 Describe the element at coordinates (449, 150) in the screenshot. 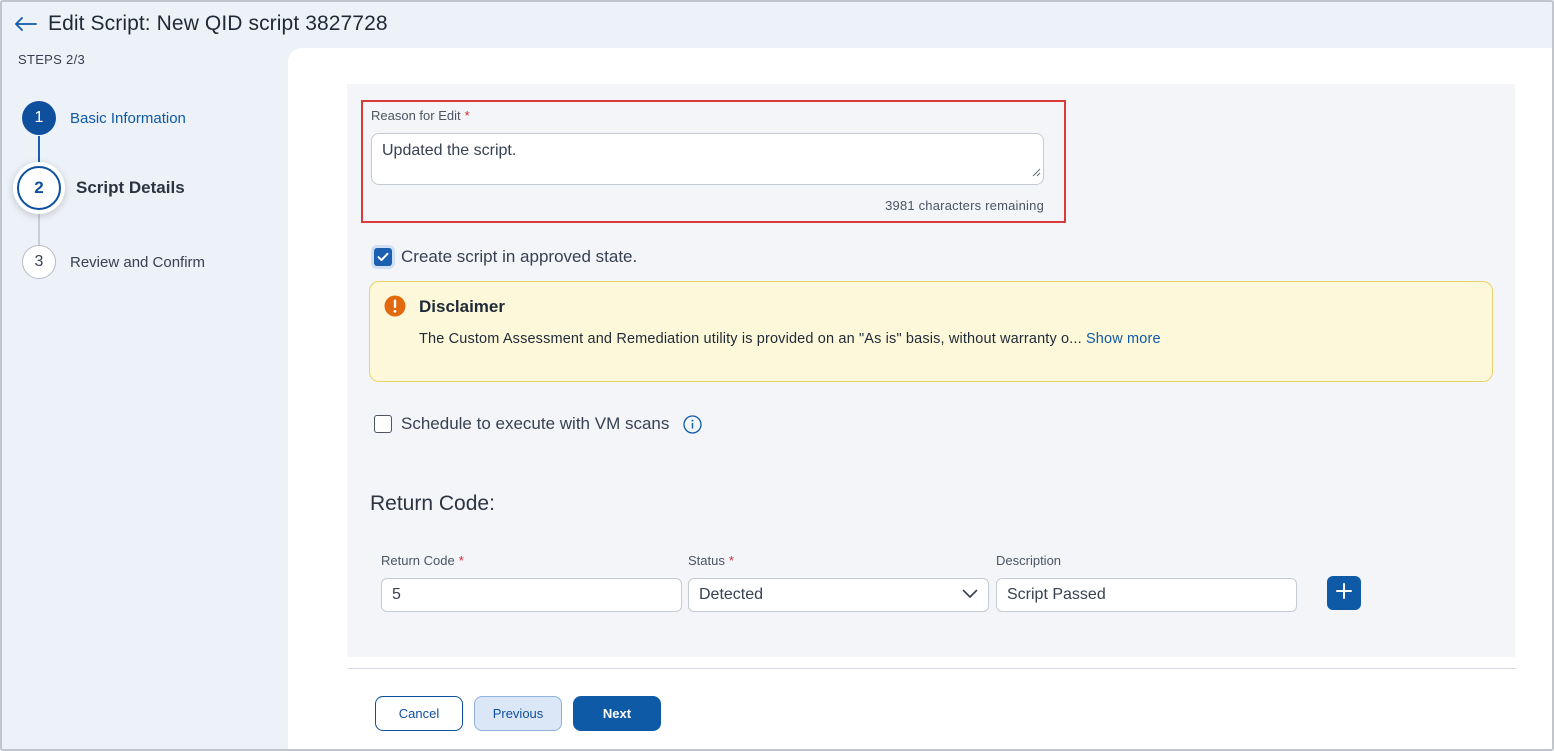

I see `reason-value: Updated the script.` at that location.